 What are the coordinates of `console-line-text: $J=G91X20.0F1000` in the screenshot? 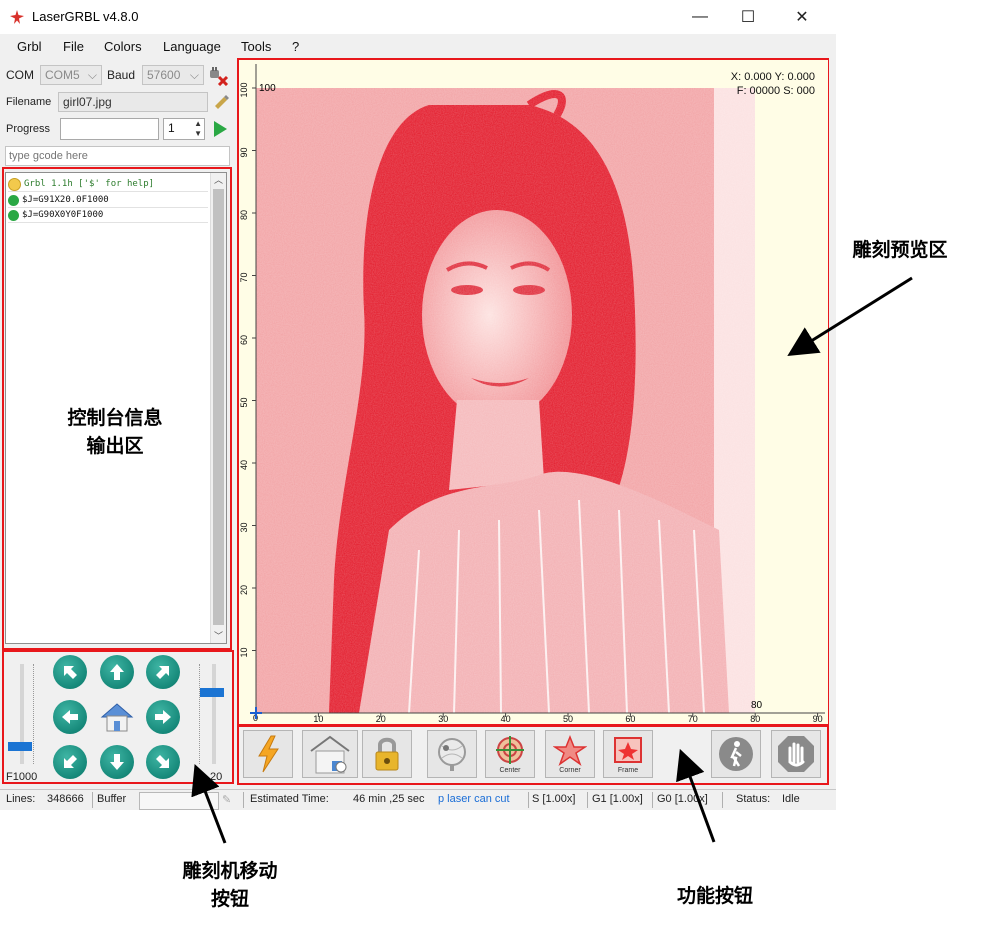 It's located at (65, 200).